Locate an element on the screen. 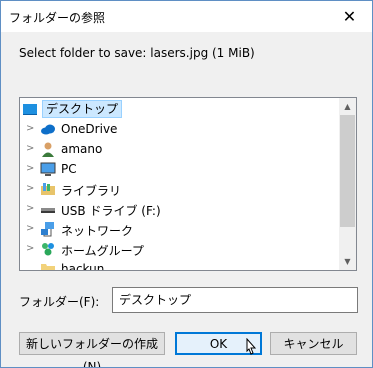 The width and height of the screenshot is (373, 368). vertical-scrollbar: ▲ ▼ is located at coordinates (347, 184).